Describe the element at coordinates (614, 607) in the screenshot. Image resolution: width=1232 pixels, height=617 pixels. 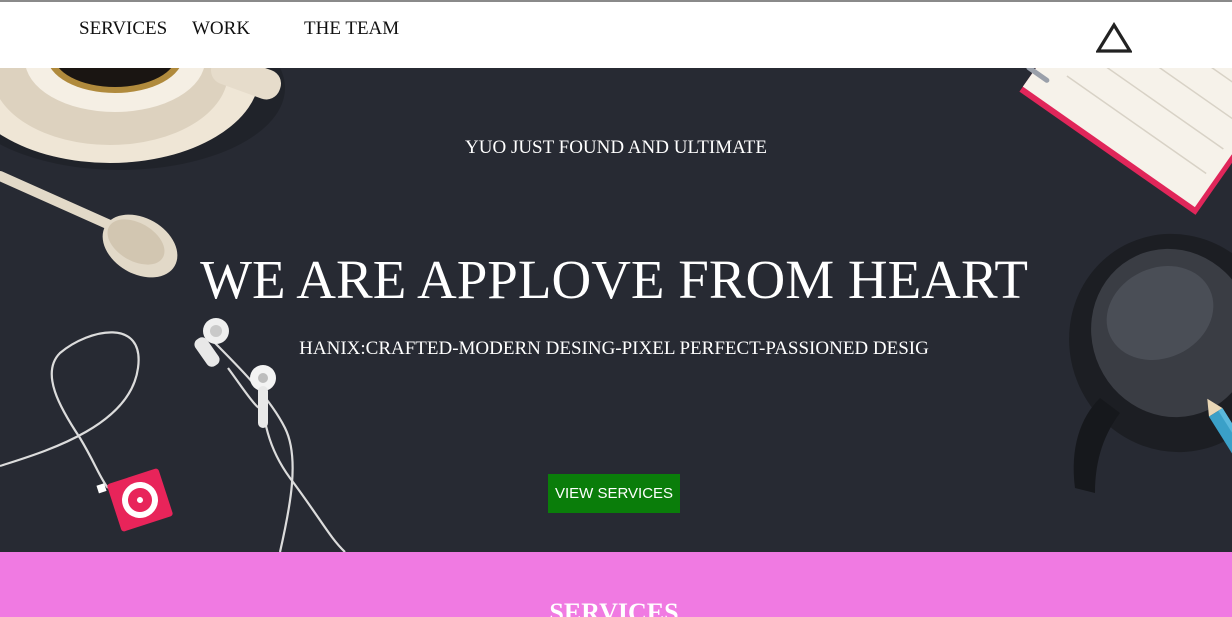
I see `services-heading: SERVICES` at that location.